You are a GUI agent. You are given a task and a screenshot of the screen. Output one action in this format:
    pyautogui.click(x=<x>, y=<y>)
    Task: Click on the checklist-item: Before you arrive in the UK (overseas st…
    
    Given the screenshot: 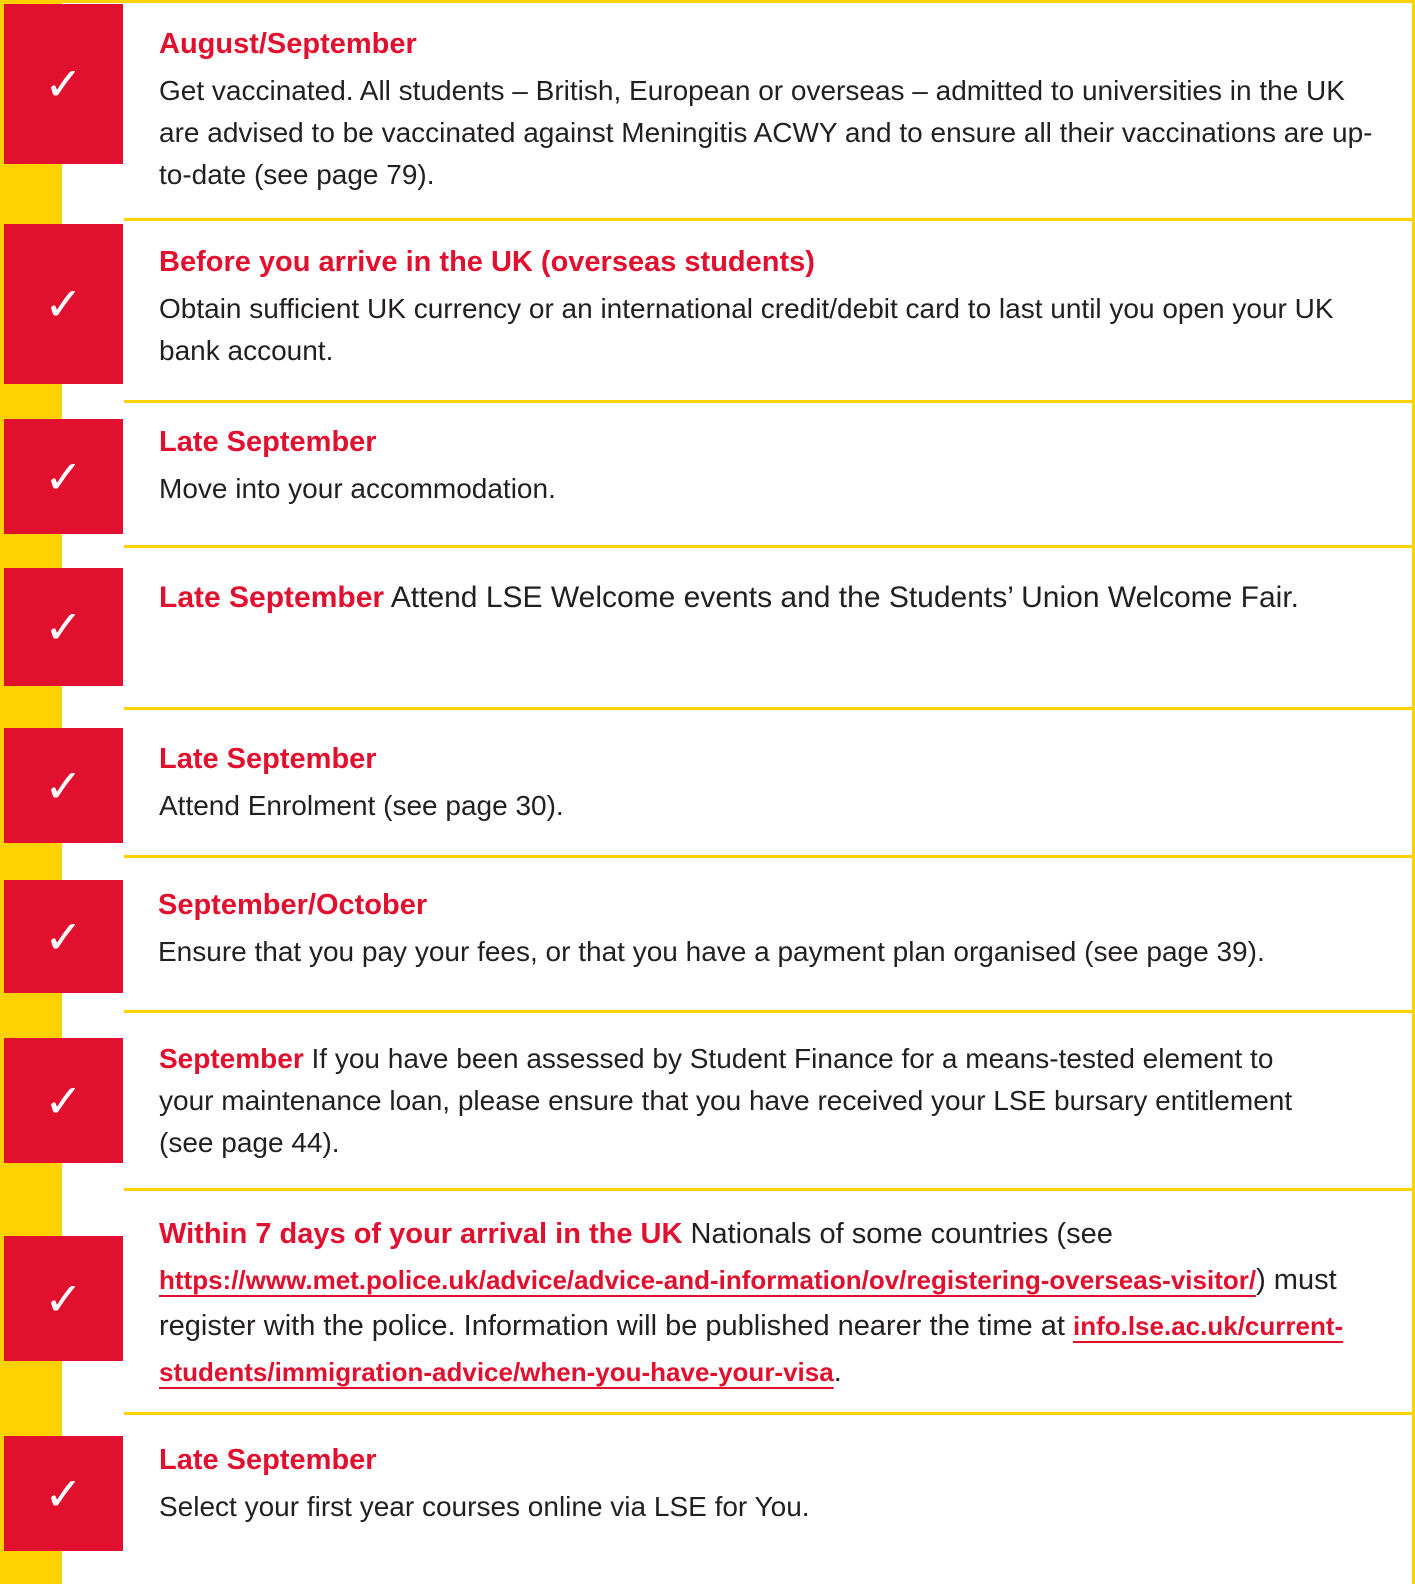 What is the action you would take?
    pyautogui.click(x=769, y=308)
    